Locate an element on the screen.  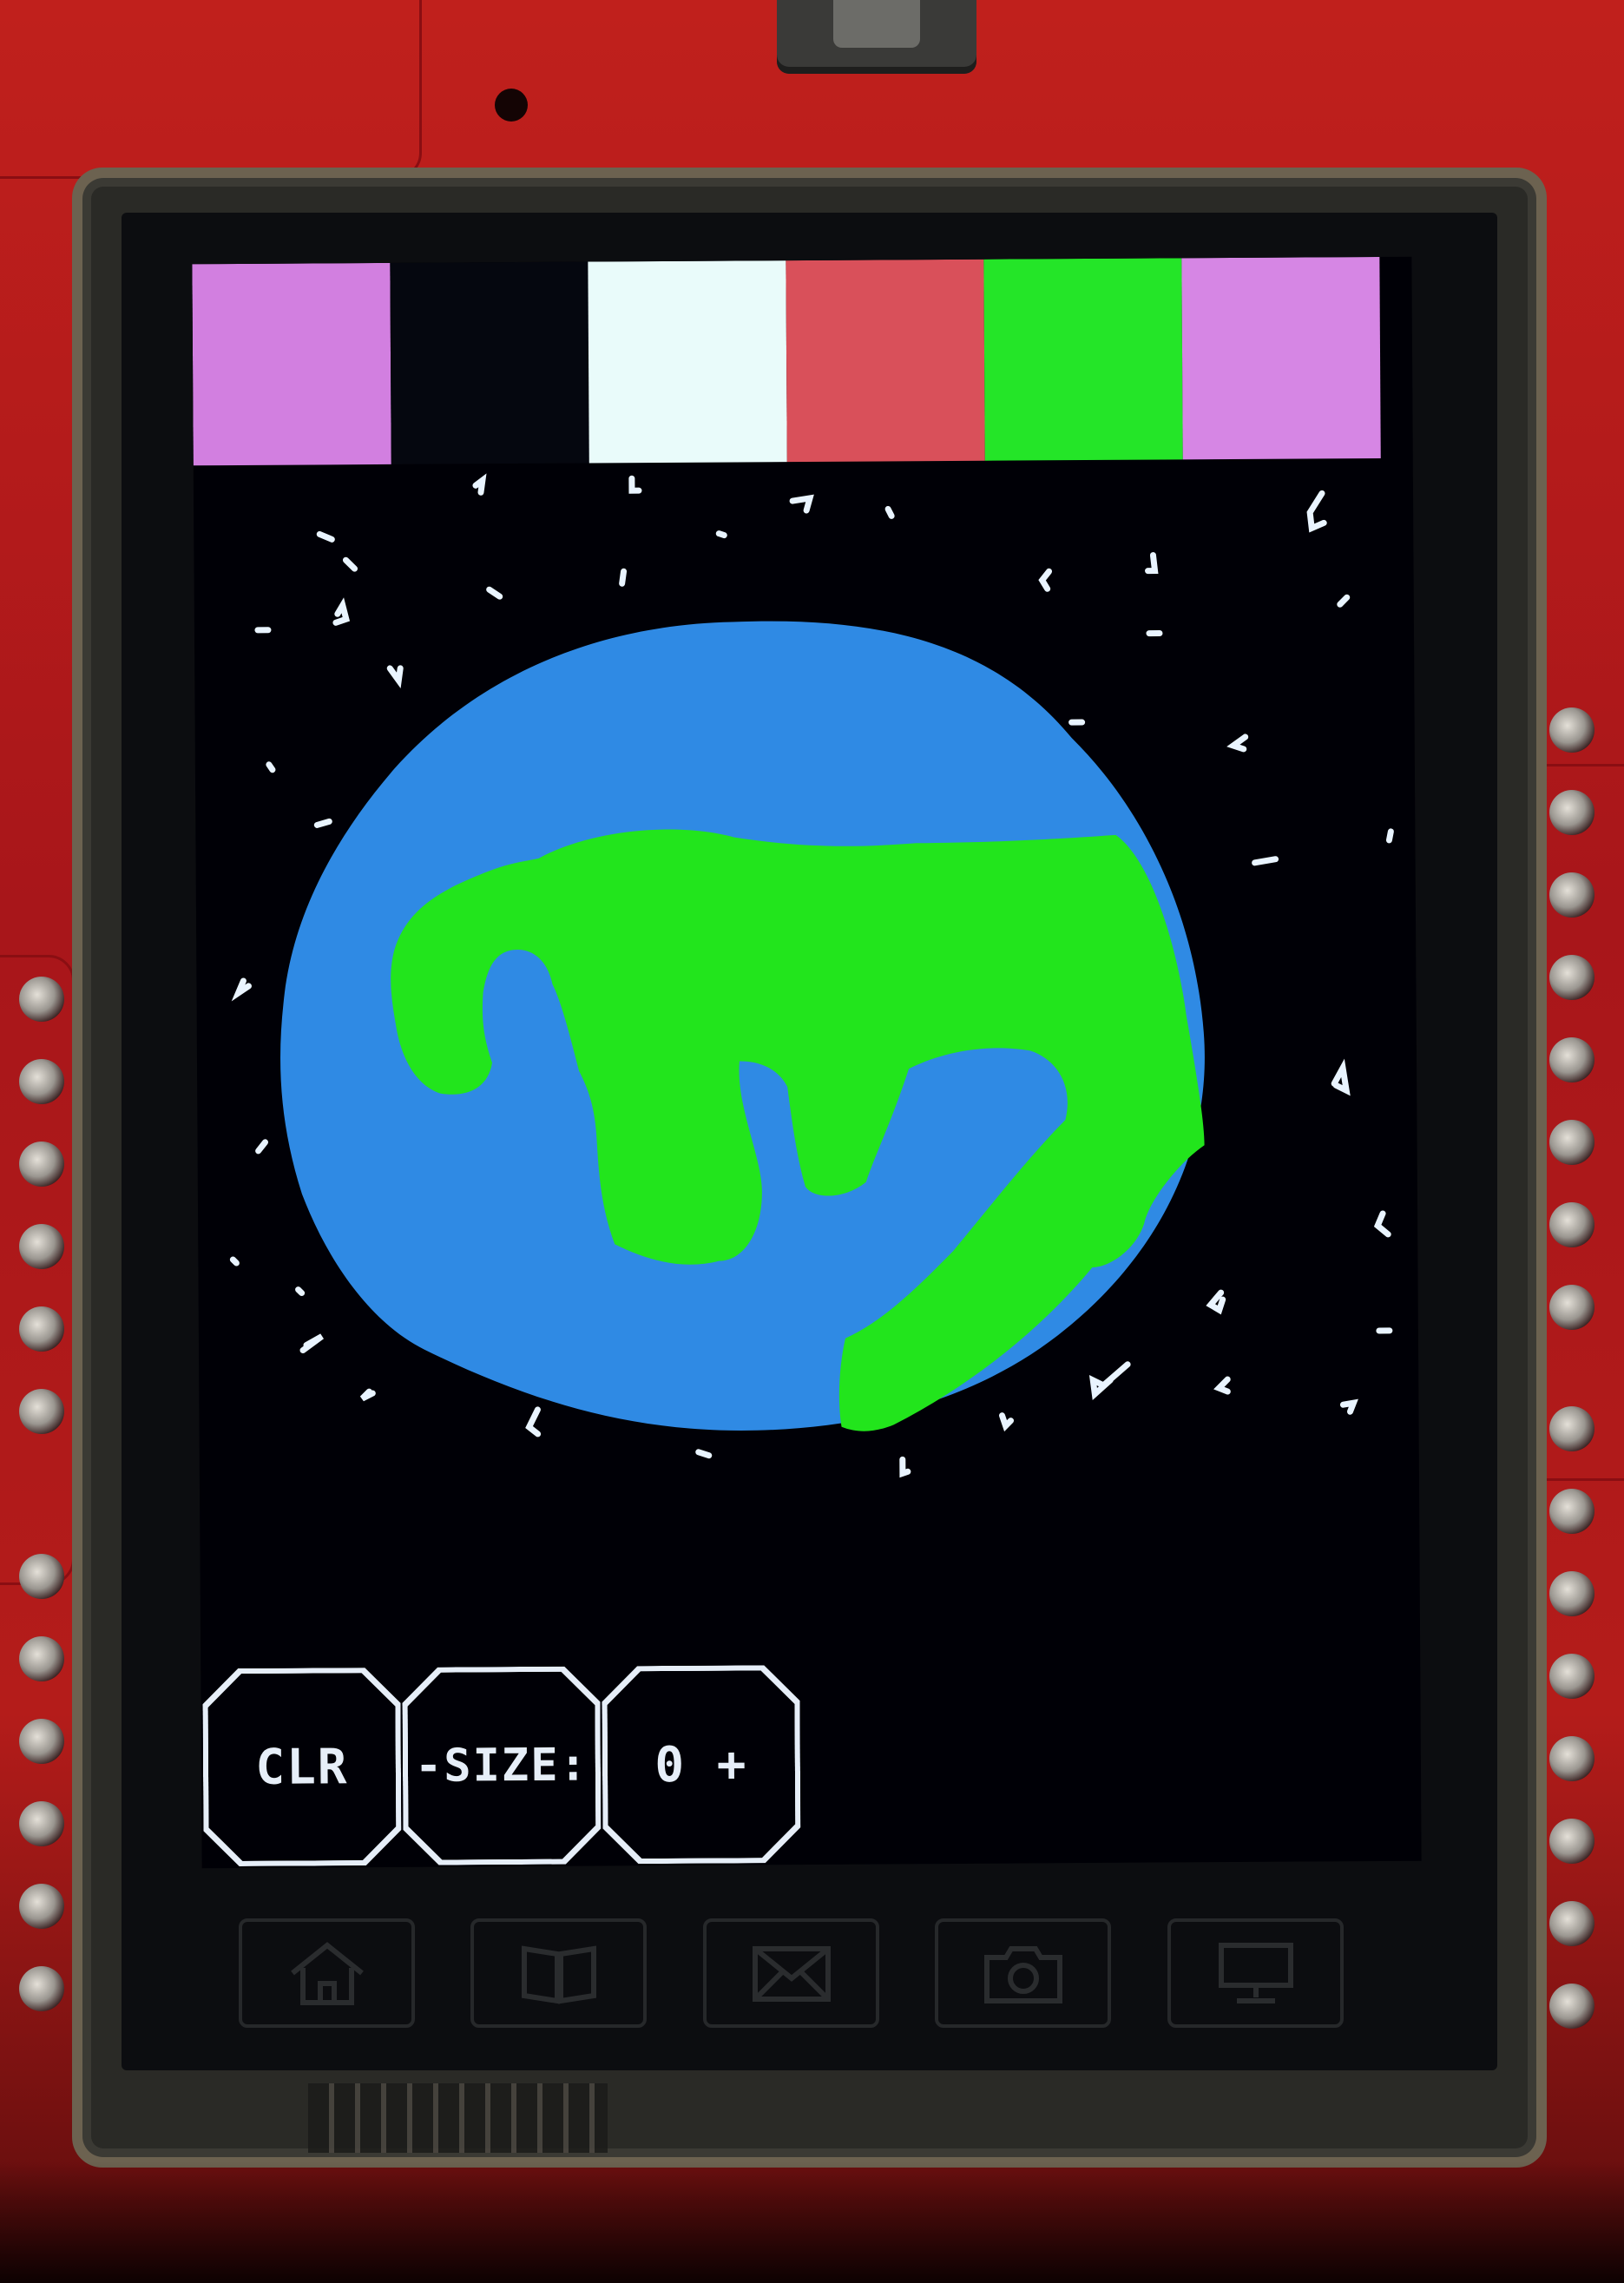
camera-icon is located at coordinates (1022, 1975).